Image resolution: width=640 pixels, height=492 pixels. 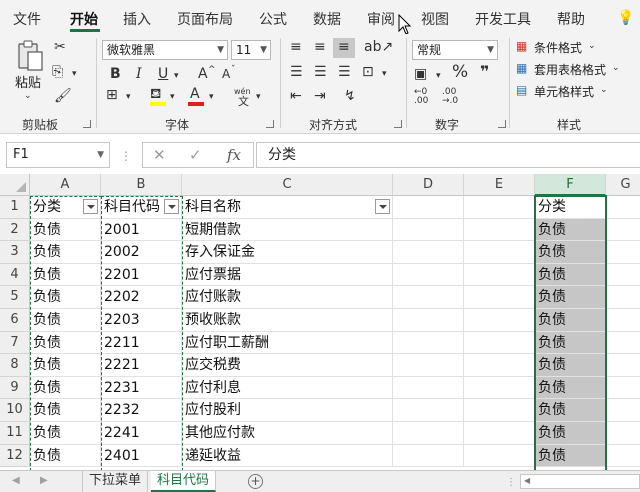 What do you see at coordinates (203, 74) in the screenshot?
I see `font-grow-button: A` at bounding box center [203, 74].